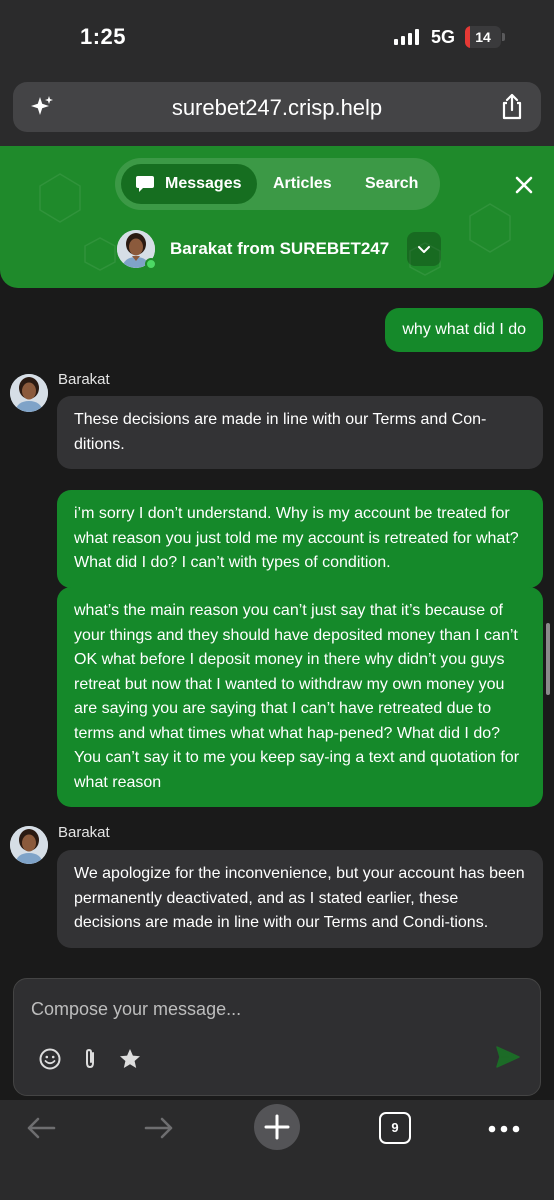 This screenshot has height=1200, width=554. What do you see at coordinates (130, 1059) in the screenshot?
I see `star-icon` at bounding box center [130, 1059].